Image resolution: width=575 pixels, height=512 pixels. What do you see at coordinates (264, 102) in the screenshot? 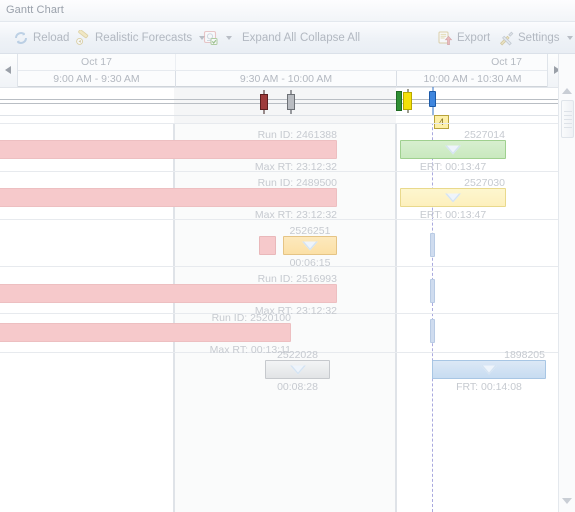
I see `marker-dark-red` at bounding box center [264, 102].